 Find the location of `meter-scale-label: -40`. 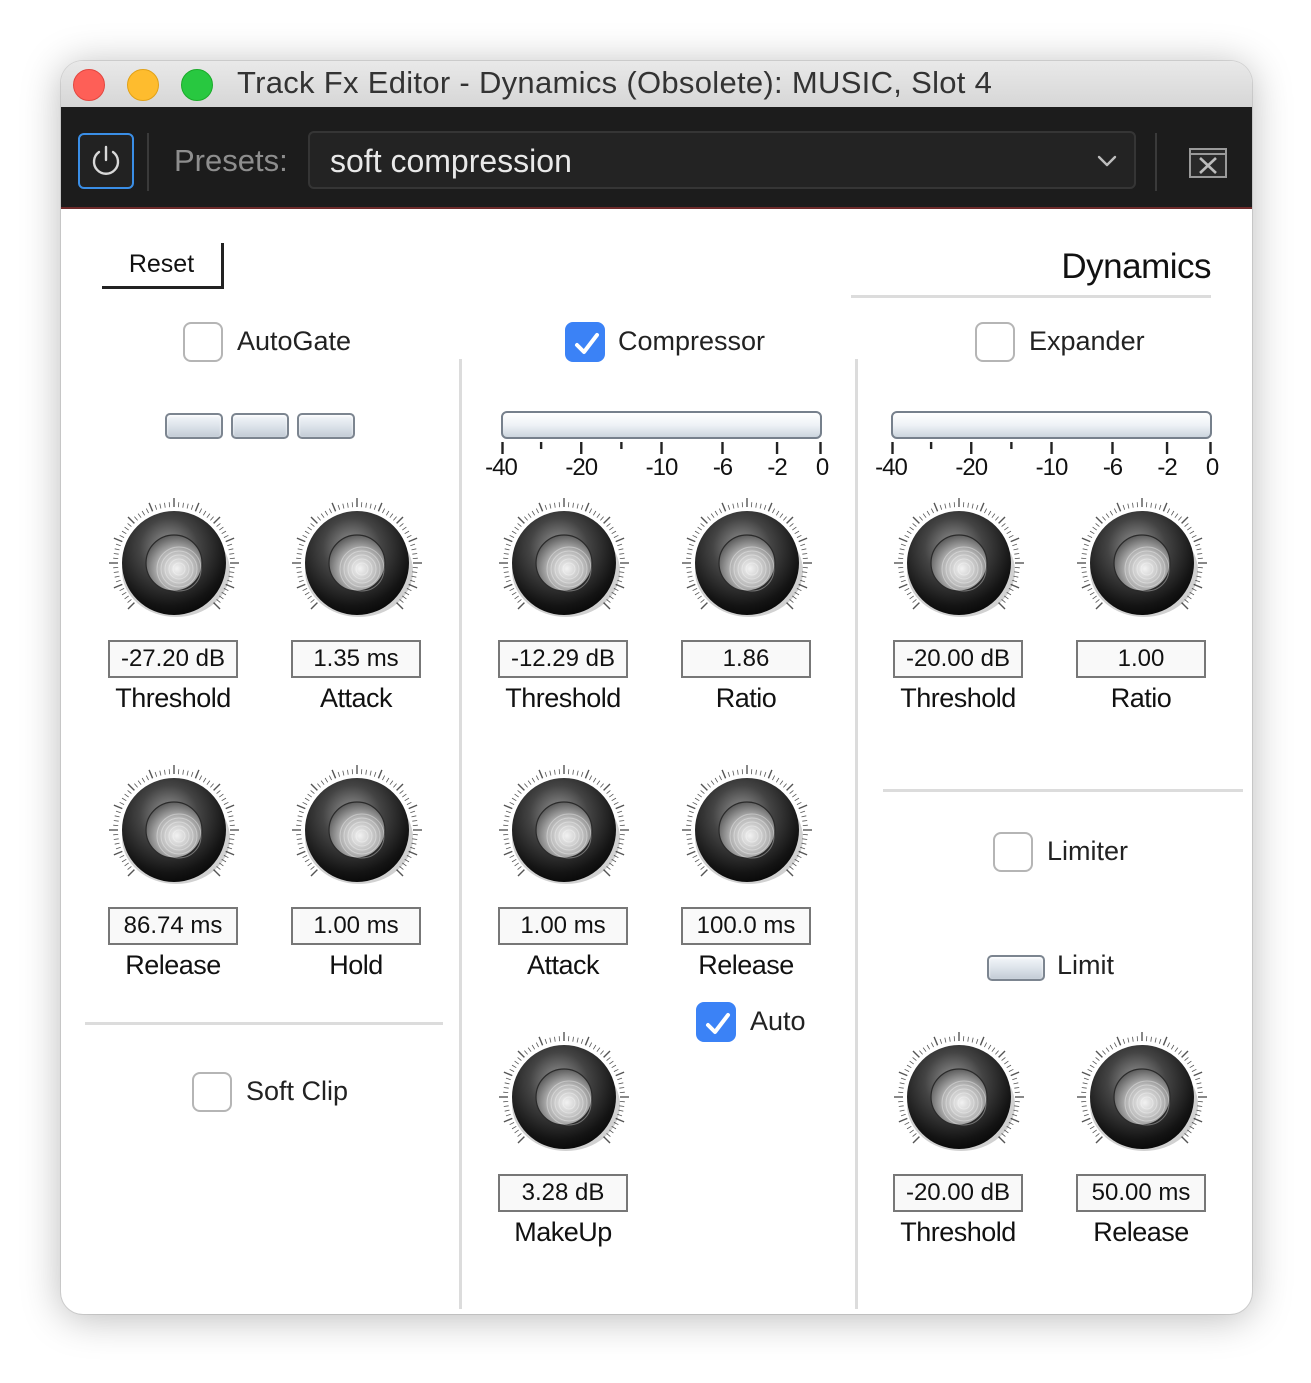

meter-scale-label: -40 is located at coordinates (501, 467).